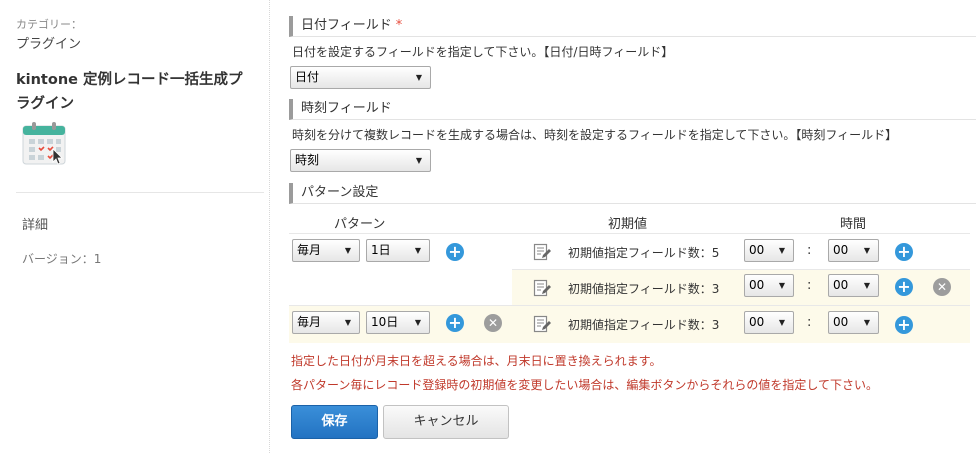  What do you see at coordinates (307, 77) in the screenshot?
I see `date-field-select-value: 日付` at bounding box center [307, 77].